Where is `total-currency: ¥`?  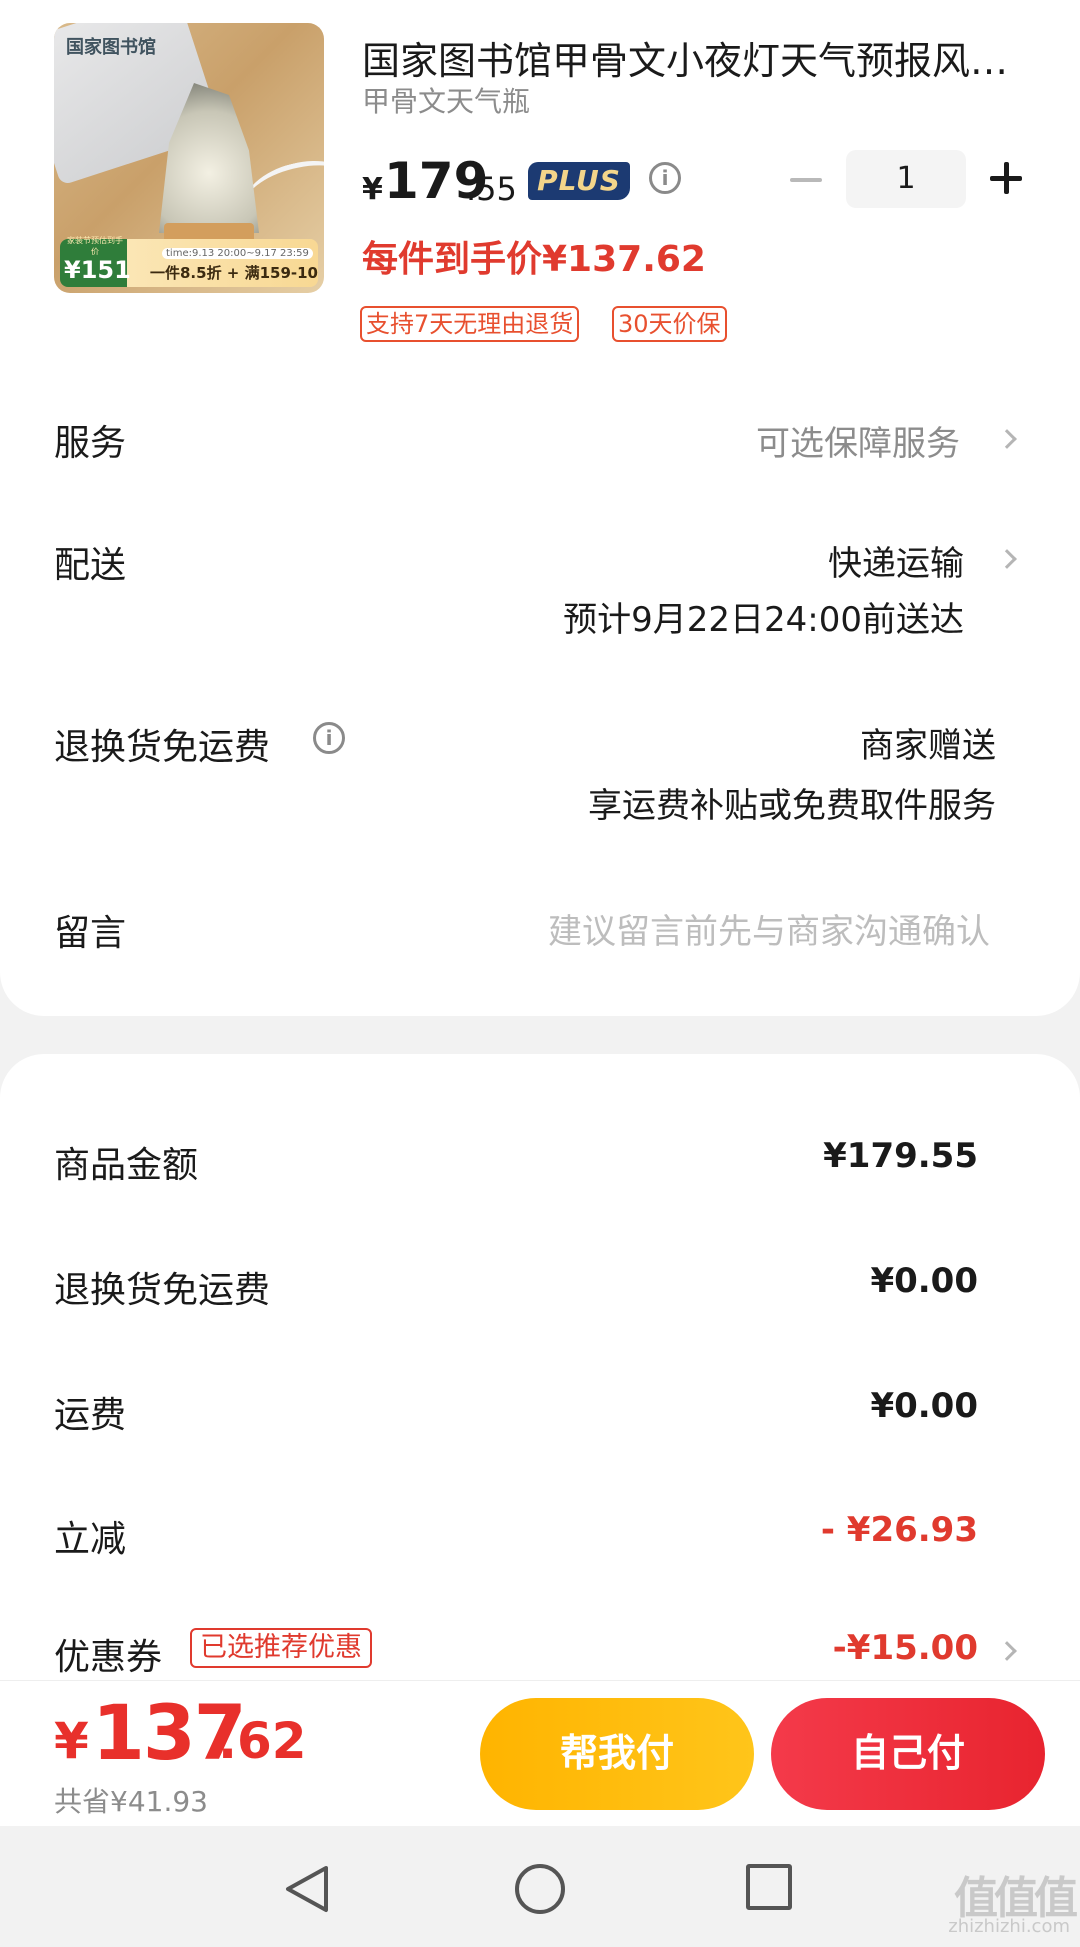
total-currency: ¥ is located at coordinates (71, 1741).